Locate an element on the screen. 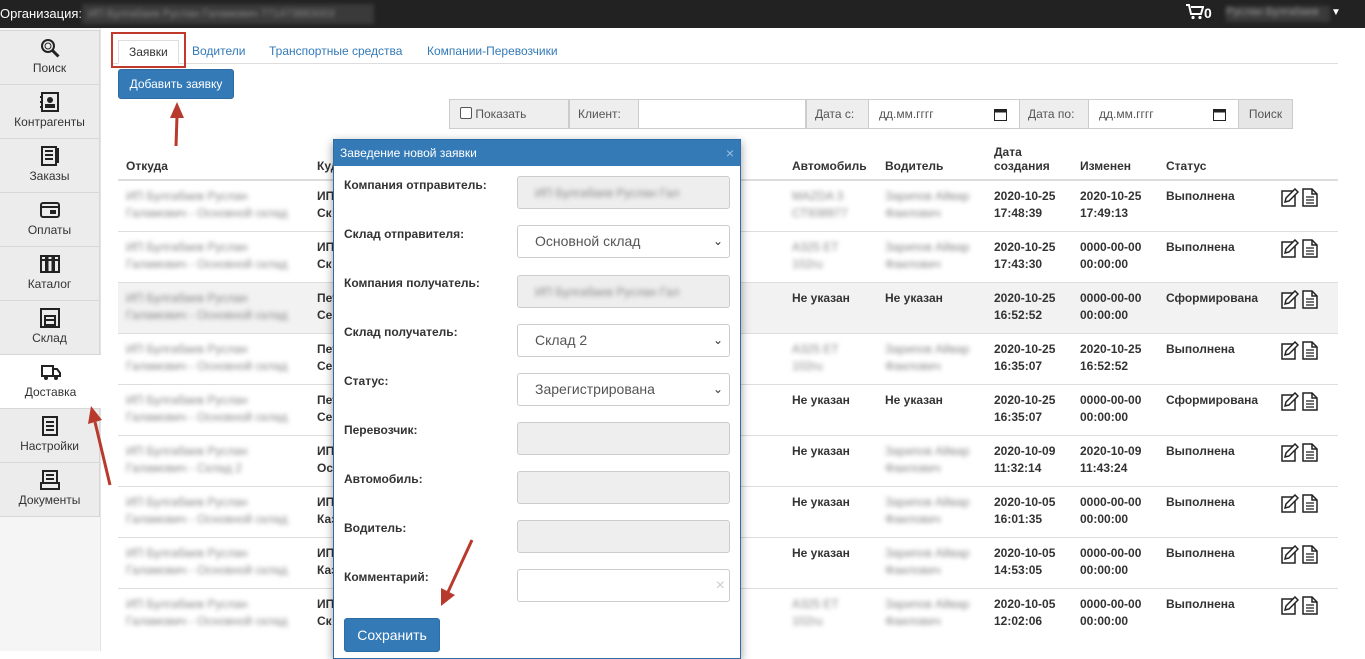  sidebar-item-search: Поиск is located at coordinates (50, 57).